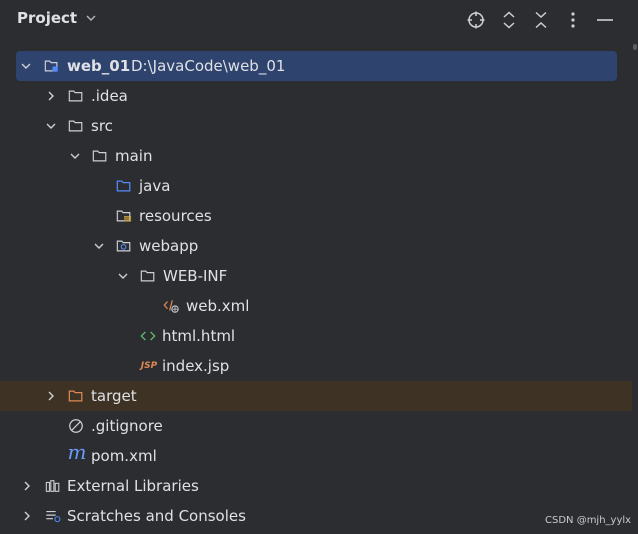 The height and width of the screenshot is (534, 638). I want to click on tree-node-label: target, so click(114, 396).